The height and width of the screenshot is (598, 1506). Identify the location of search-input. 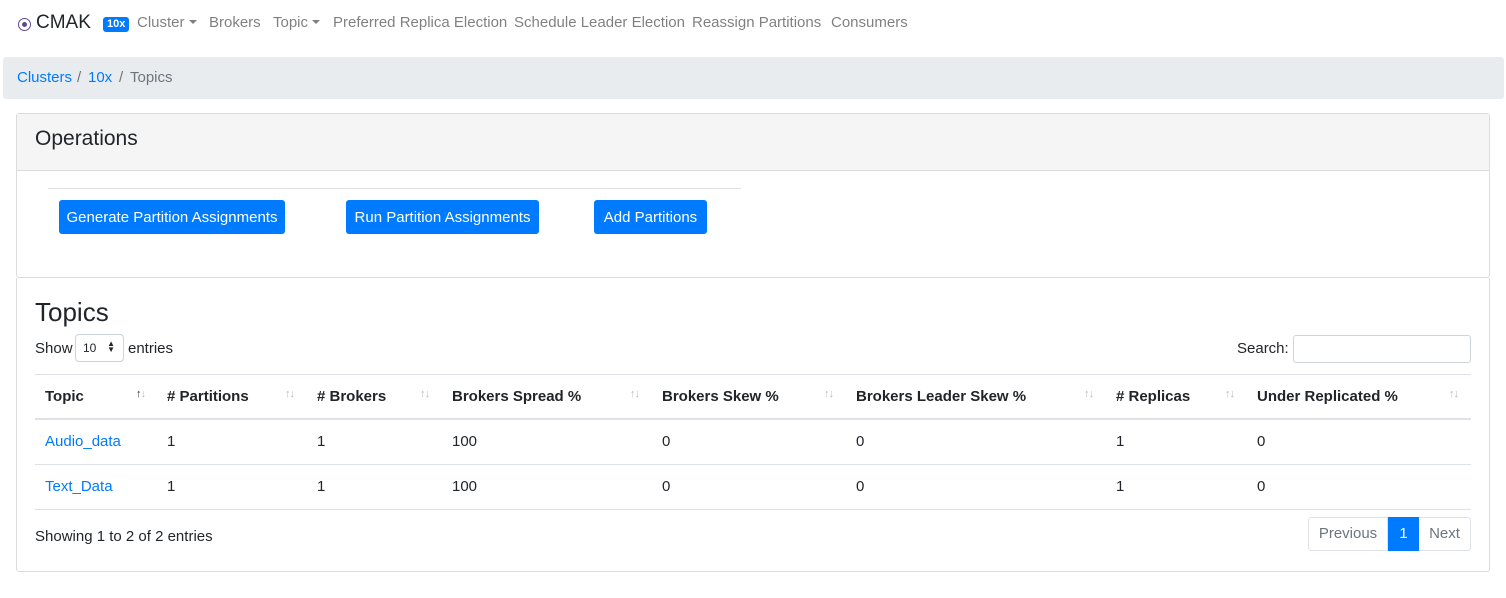
(1382, 349).